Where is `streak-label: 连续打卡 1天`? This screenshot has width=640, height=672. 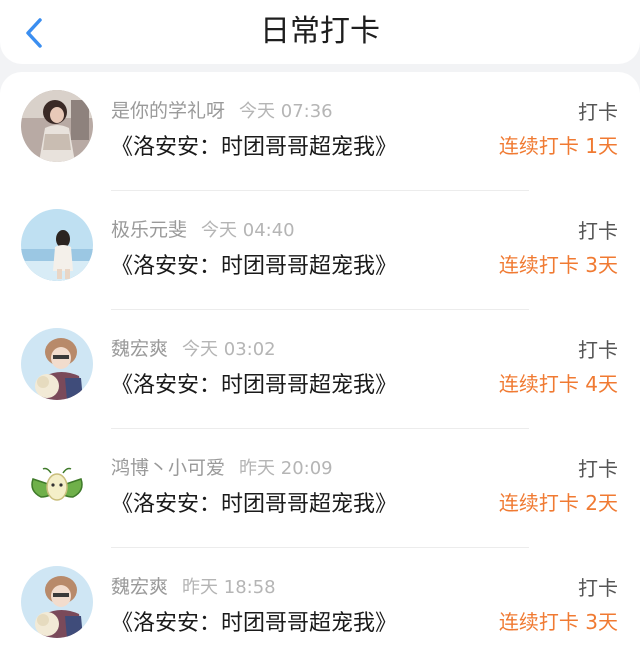 streak-label: 连续打卡 1天 is located at coordinates (558, 146).